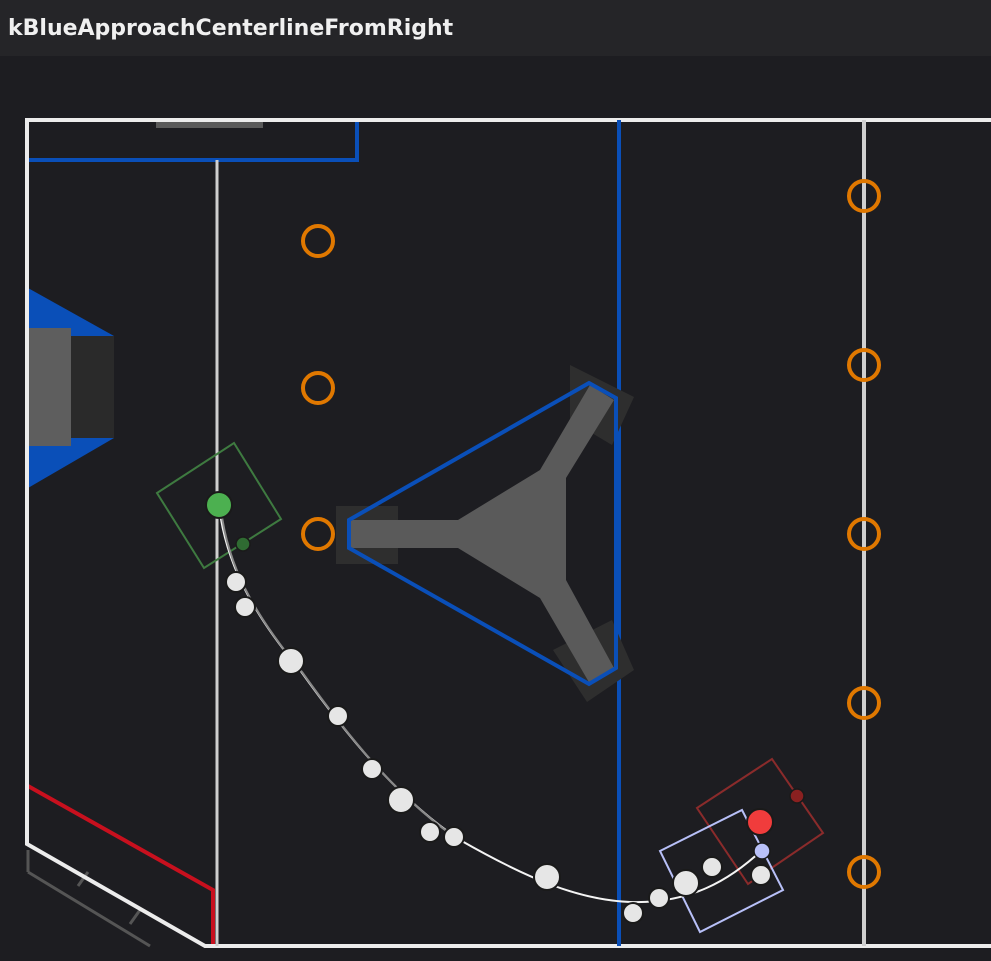 The image size is (991, 961). What do you see at coordinates (243, 544) in the screenshot?
I see `start-heading-handle` at bounding box center [243, 544].